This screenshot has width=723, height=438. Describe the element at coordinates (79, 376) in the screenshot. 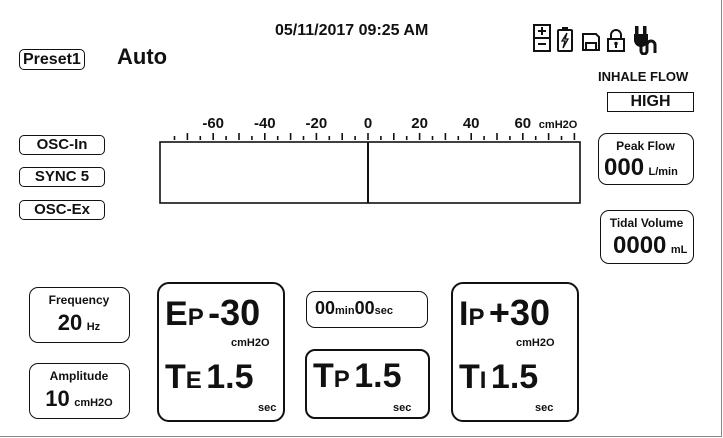

I see `amplitude-label: Amplitude` at that location.